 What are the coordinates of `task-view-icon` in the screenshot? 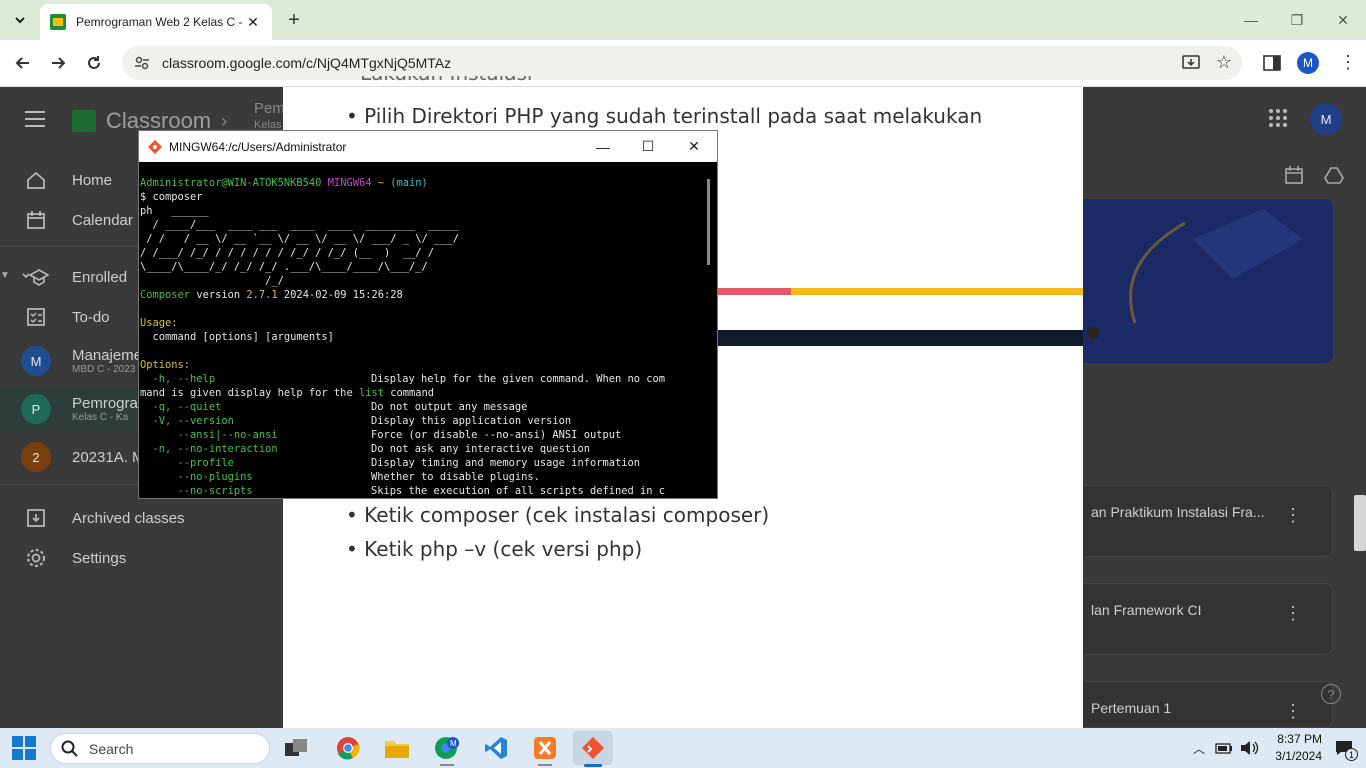 It's located at (296, 747).